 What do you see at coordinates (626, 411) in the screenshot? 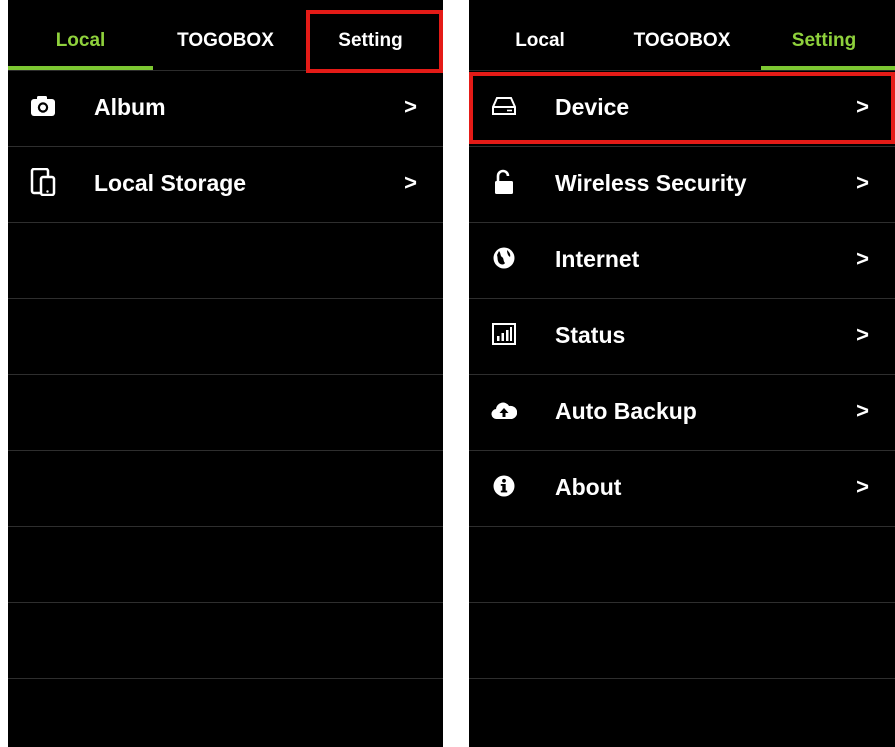
I see `auto-backup-label: Auto Backup` at bounding box center [626, 411].